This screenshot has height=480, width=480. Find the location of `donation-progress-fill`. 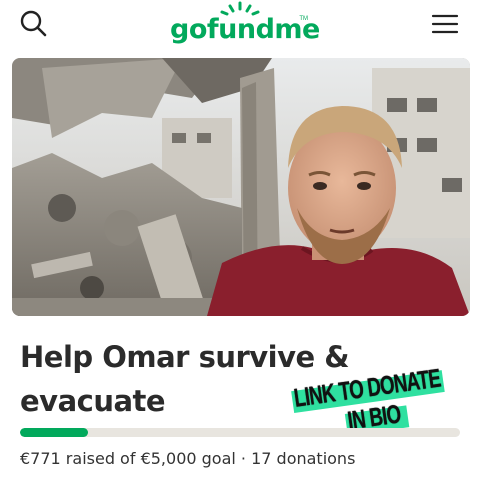

donation-progress-fill is located at coordinates (54, 432).